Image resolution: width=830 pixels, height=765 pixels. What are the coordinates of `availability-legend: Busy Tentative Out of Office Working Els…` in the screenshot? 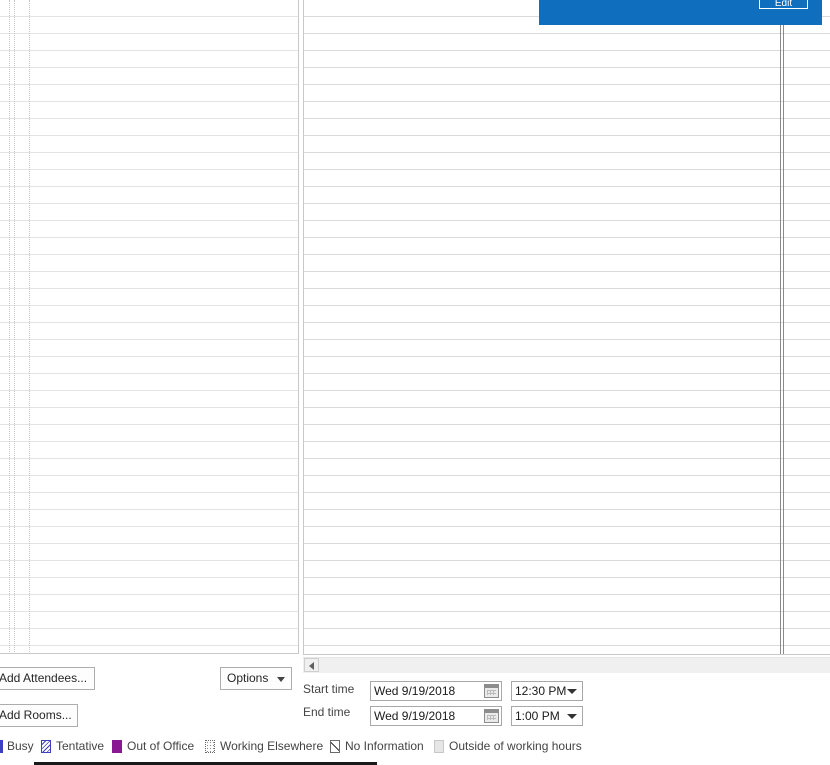 It's located at (415, 747).